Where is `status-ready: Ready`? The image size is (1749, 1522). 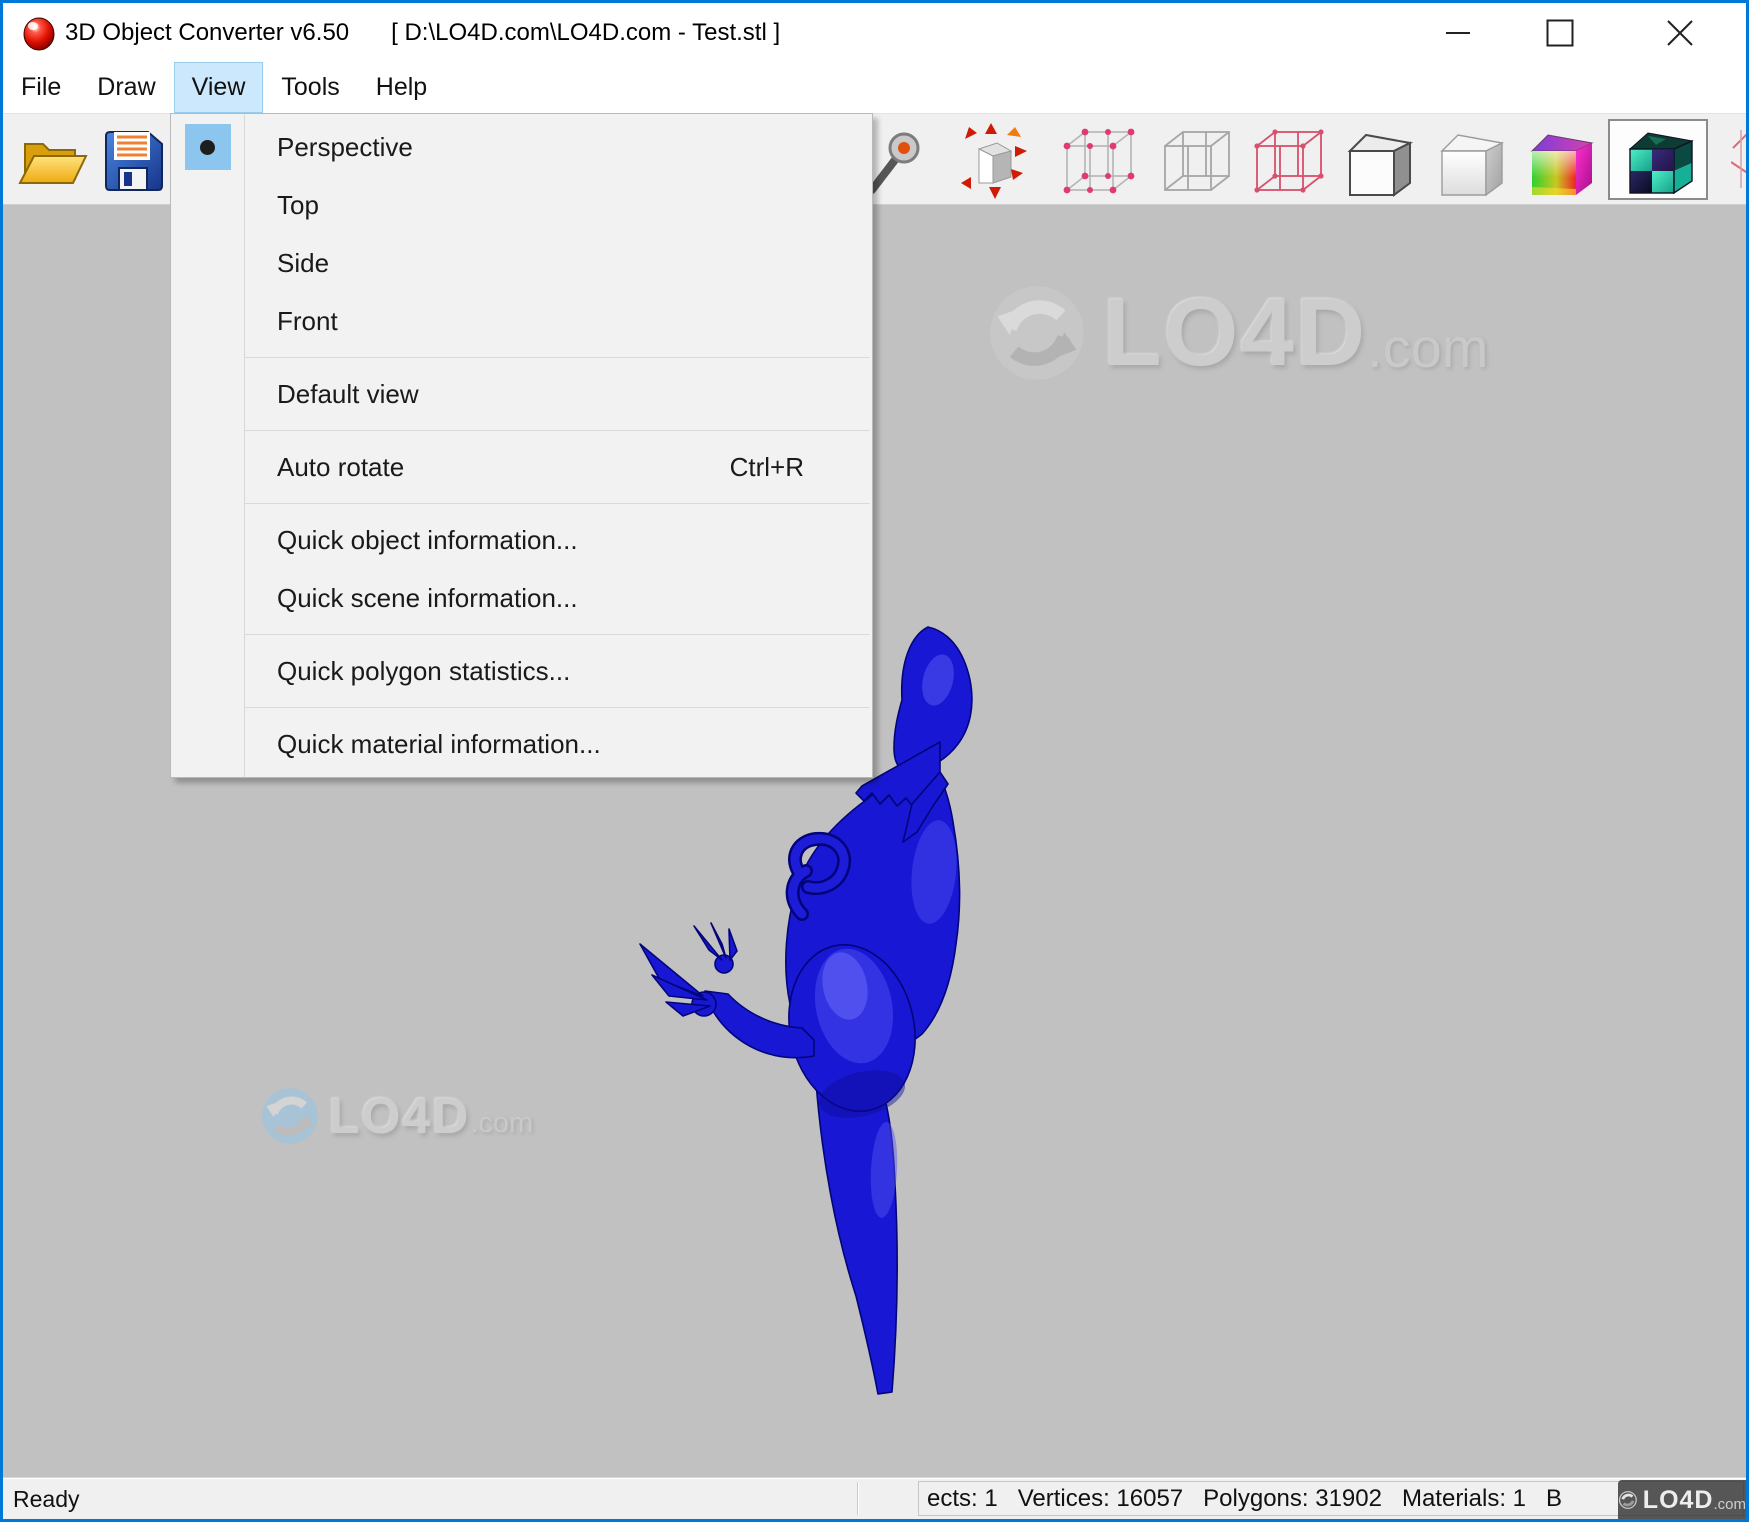
status-ready: Ready is located at coordinates (46, 1499).